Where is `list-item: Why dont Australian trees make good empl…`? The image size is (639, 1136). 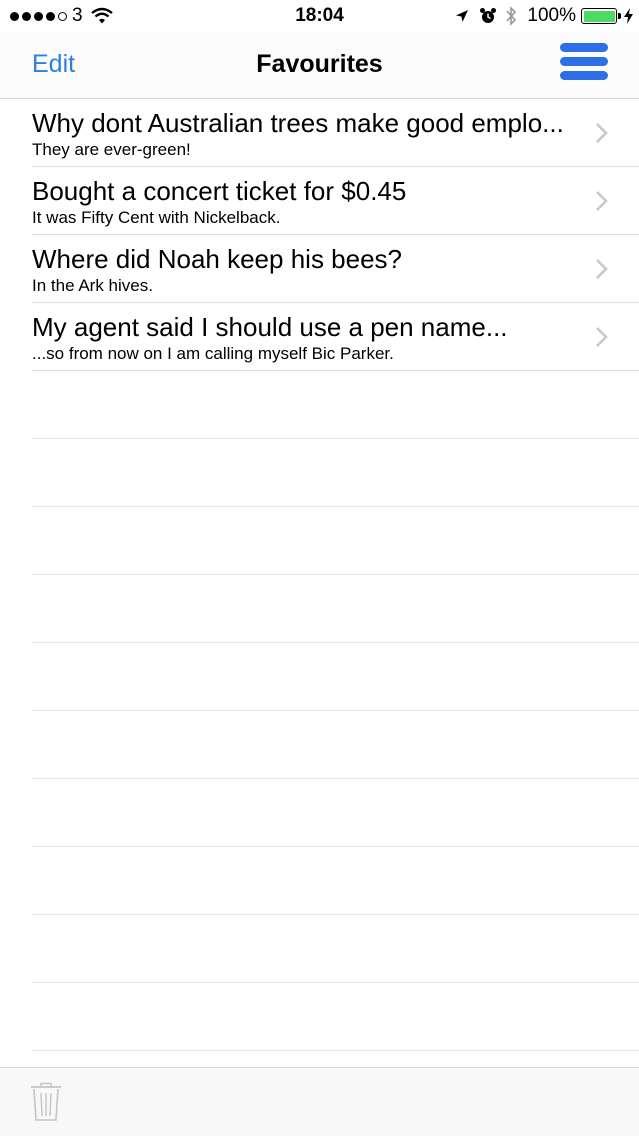
list-item: Why dont Australian trees make good empl… is located at coordinates (335, 133).